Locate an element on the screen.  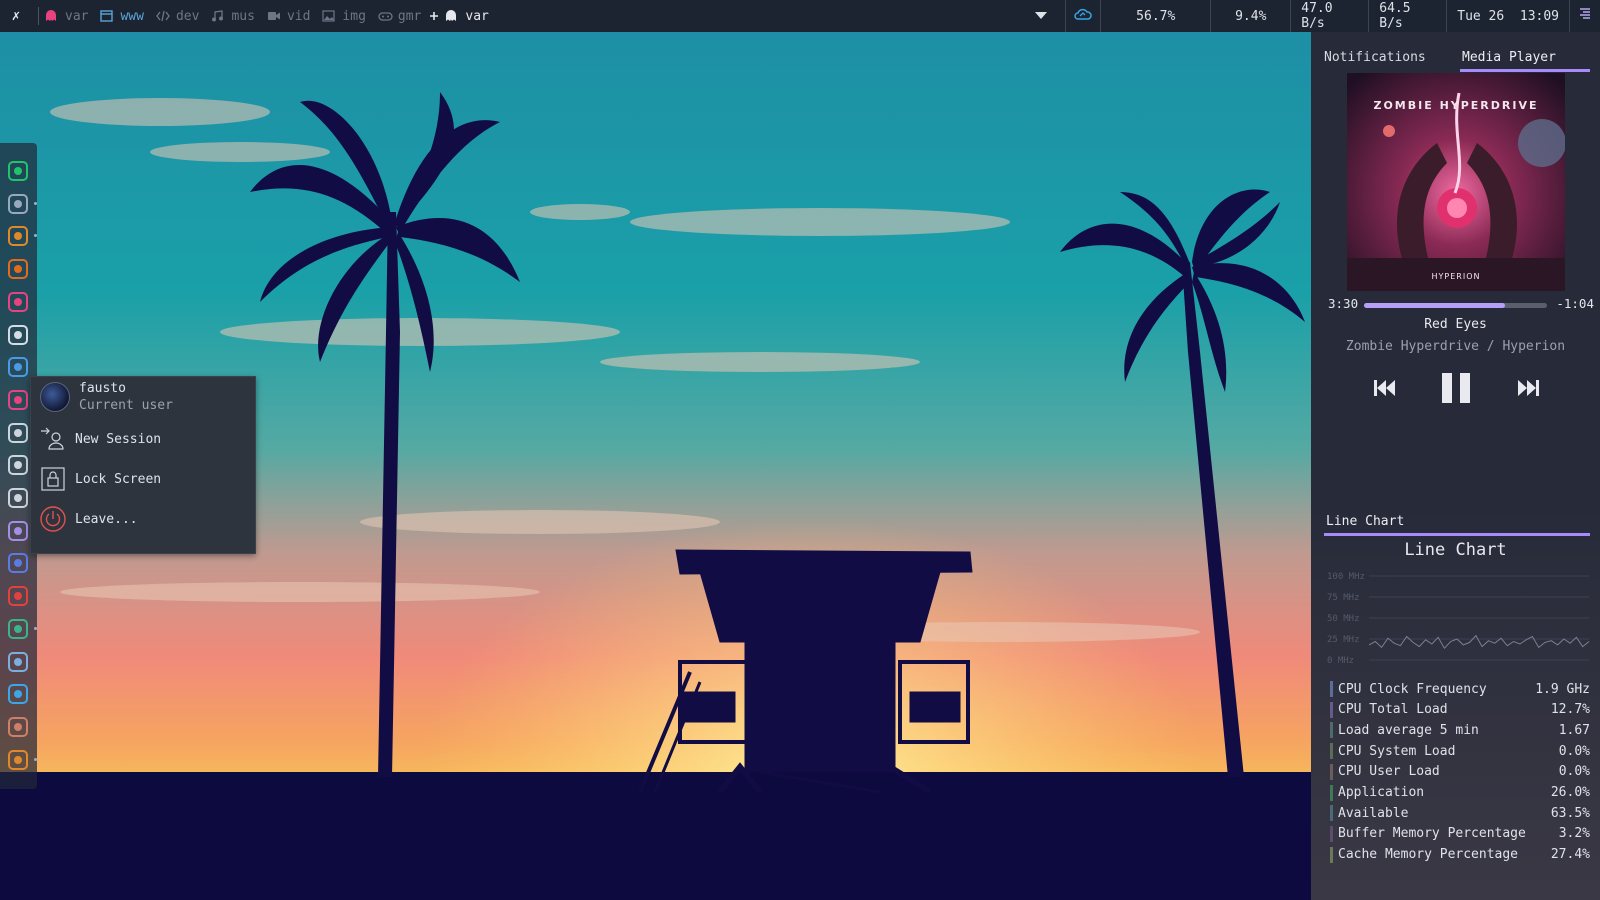
sensor-row: Load average 5 min 1.67 is located at coordinates (1460, 730).